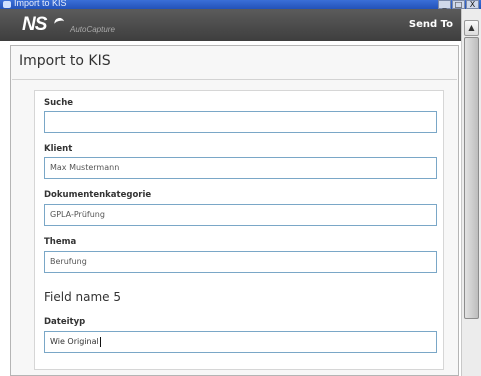 The height and width of the screenshot is (376, 481). I want to click on dateityp-value: Wie Original, so click(74, 341).